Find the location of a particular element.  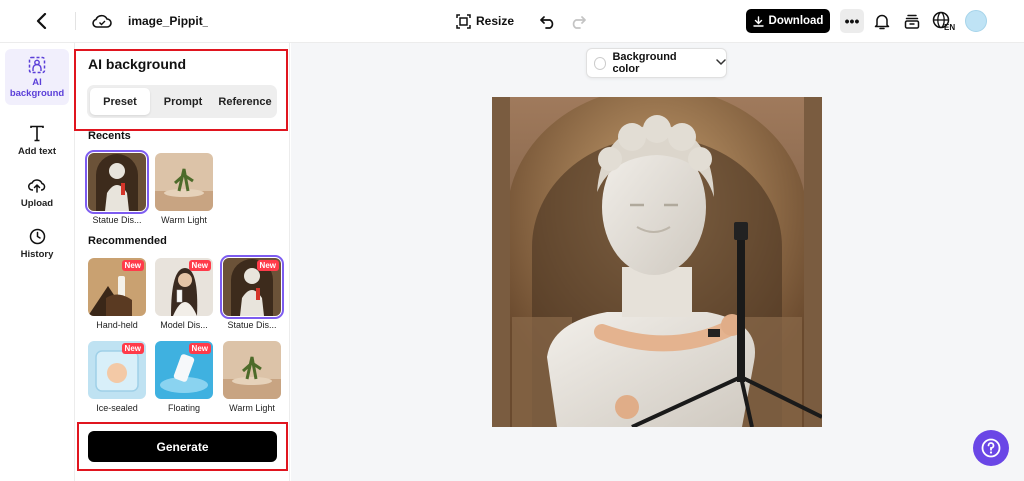

panel-title: AI background is located at coordinates (137, 64).